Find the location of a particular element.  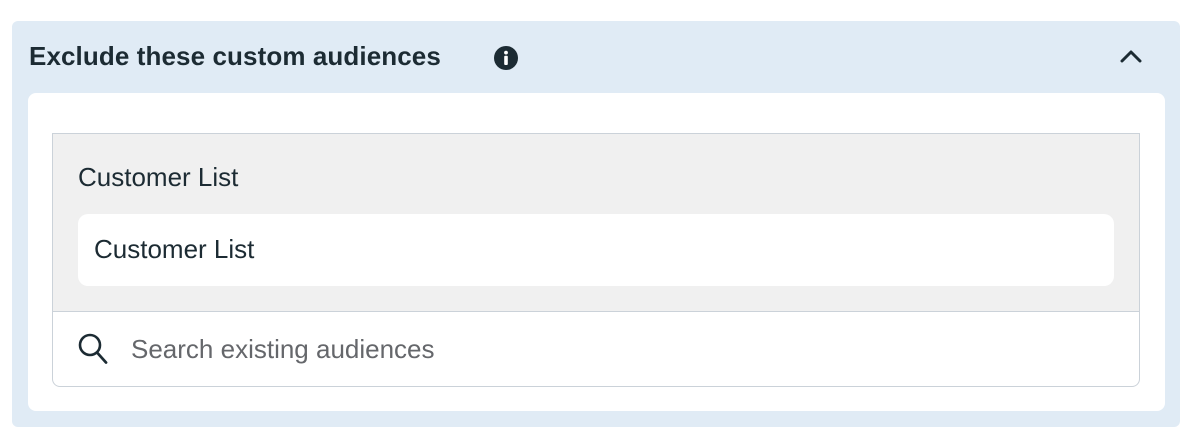

info-icon is located at coordinates (506, 58).